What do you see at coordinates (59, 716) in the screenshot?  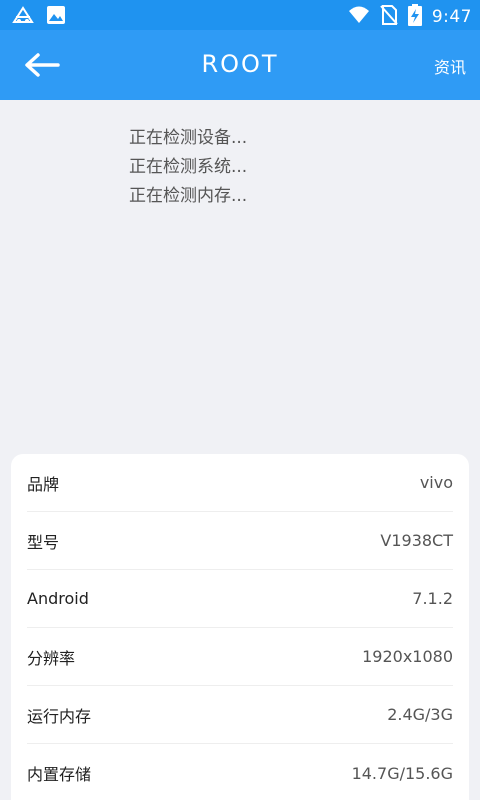 I see `info-label: 运行内存` at bounding box center [59, 716].